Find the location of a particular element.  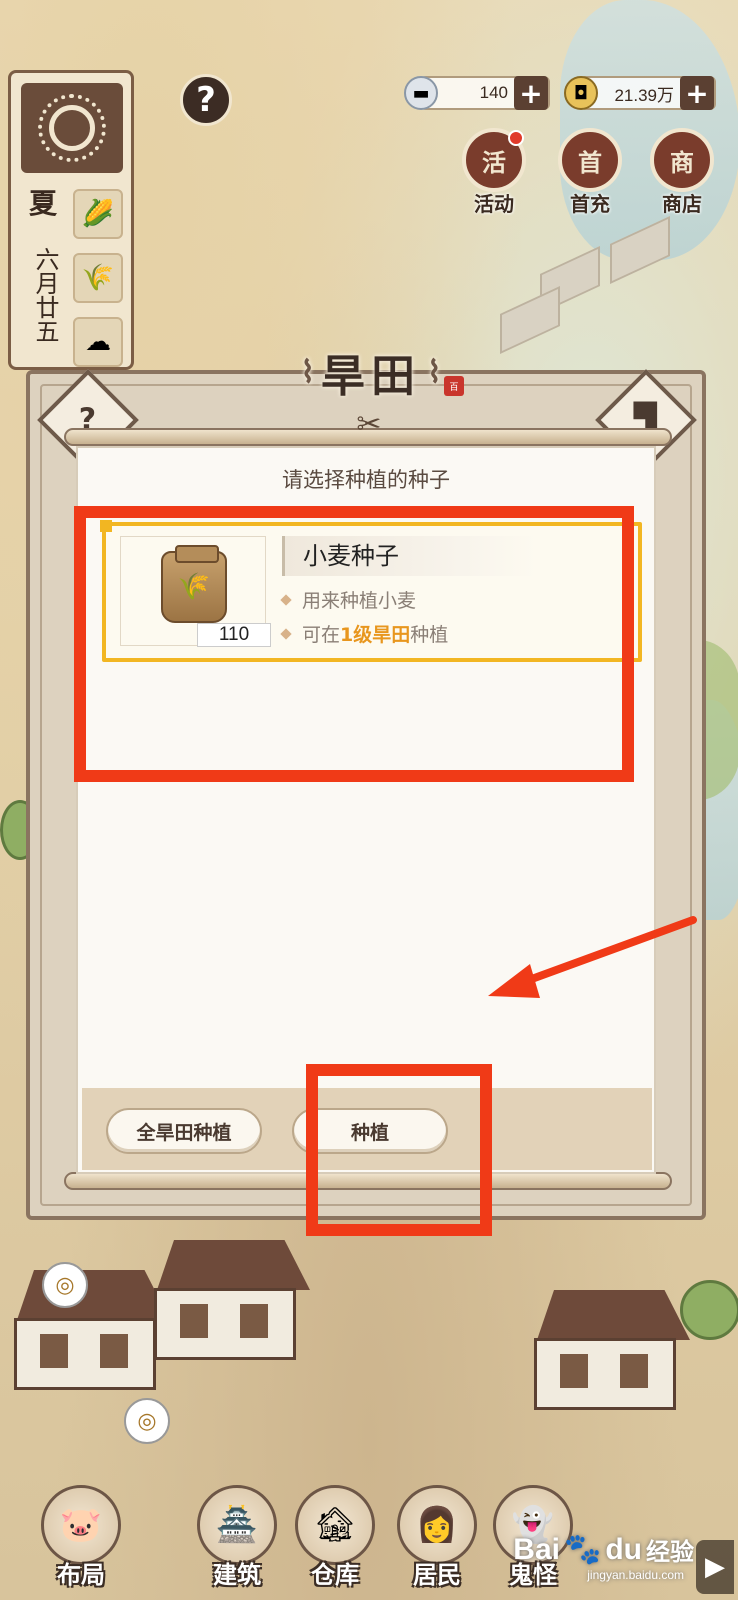

shop-button: 商 商店 is located at coordinates (682, 172).